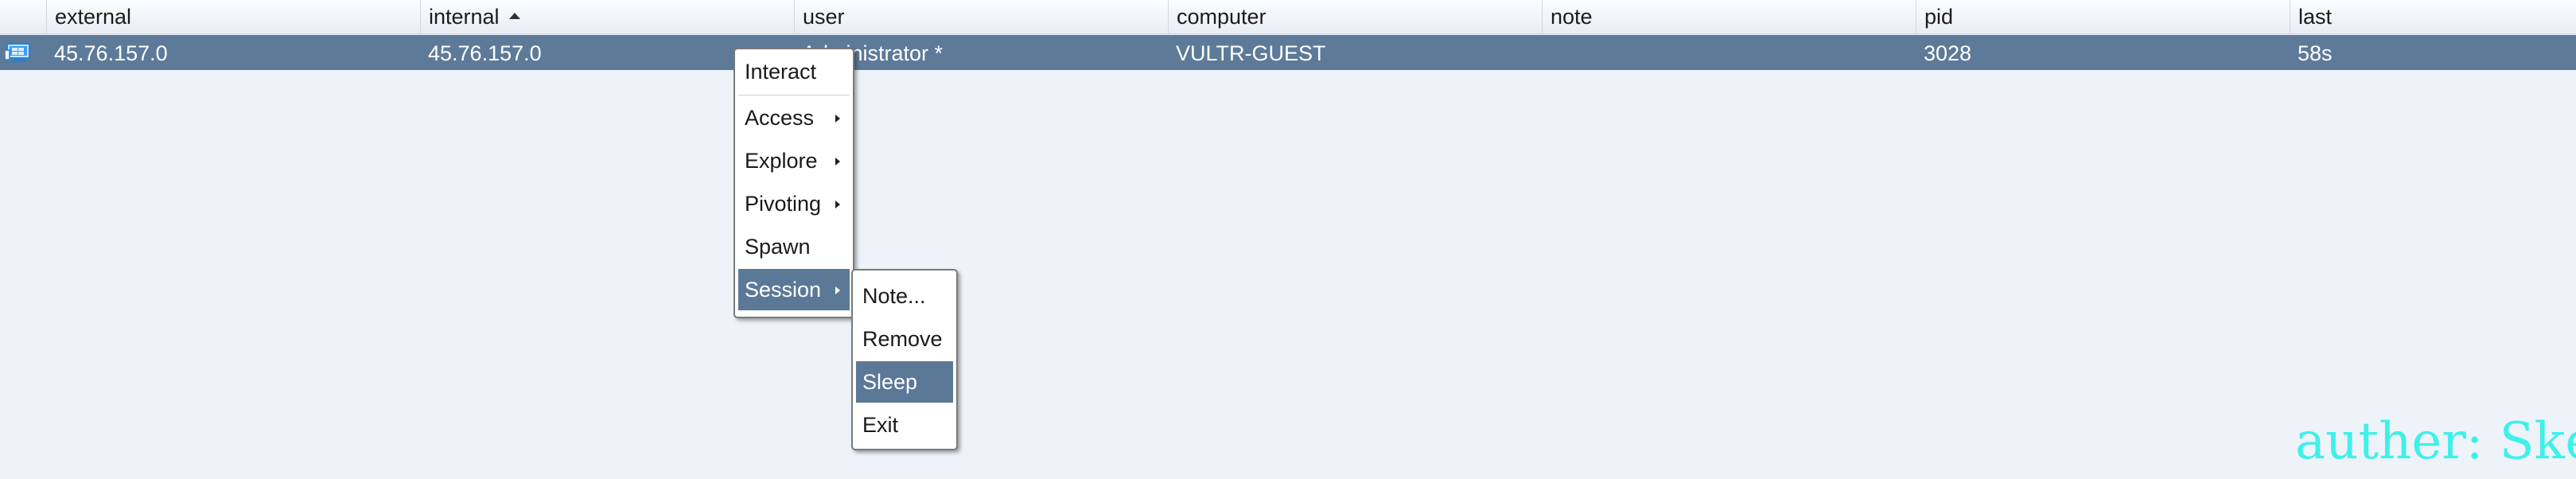 The width and height of the screenshot is (2576, 479). What do you see at coordinates (233, 16) in the screenshot?
I see `column-header-external: external` at bounding box center [233, 16].